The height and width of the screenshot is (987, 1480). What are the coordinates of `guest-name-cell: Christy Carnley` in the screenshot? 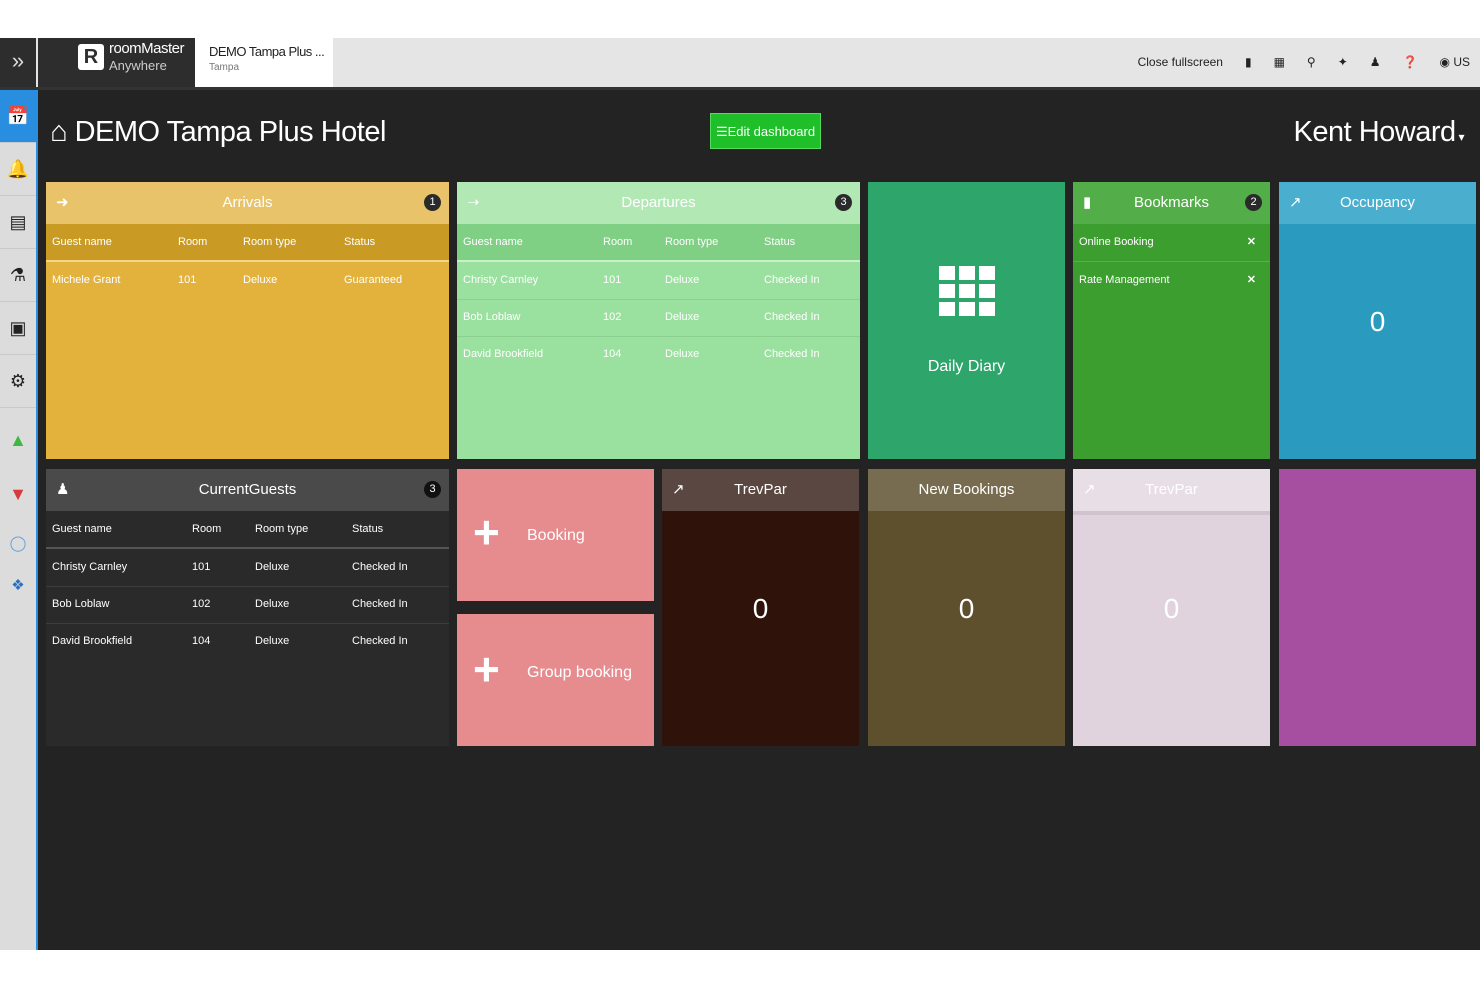 It's located at (501, 280).